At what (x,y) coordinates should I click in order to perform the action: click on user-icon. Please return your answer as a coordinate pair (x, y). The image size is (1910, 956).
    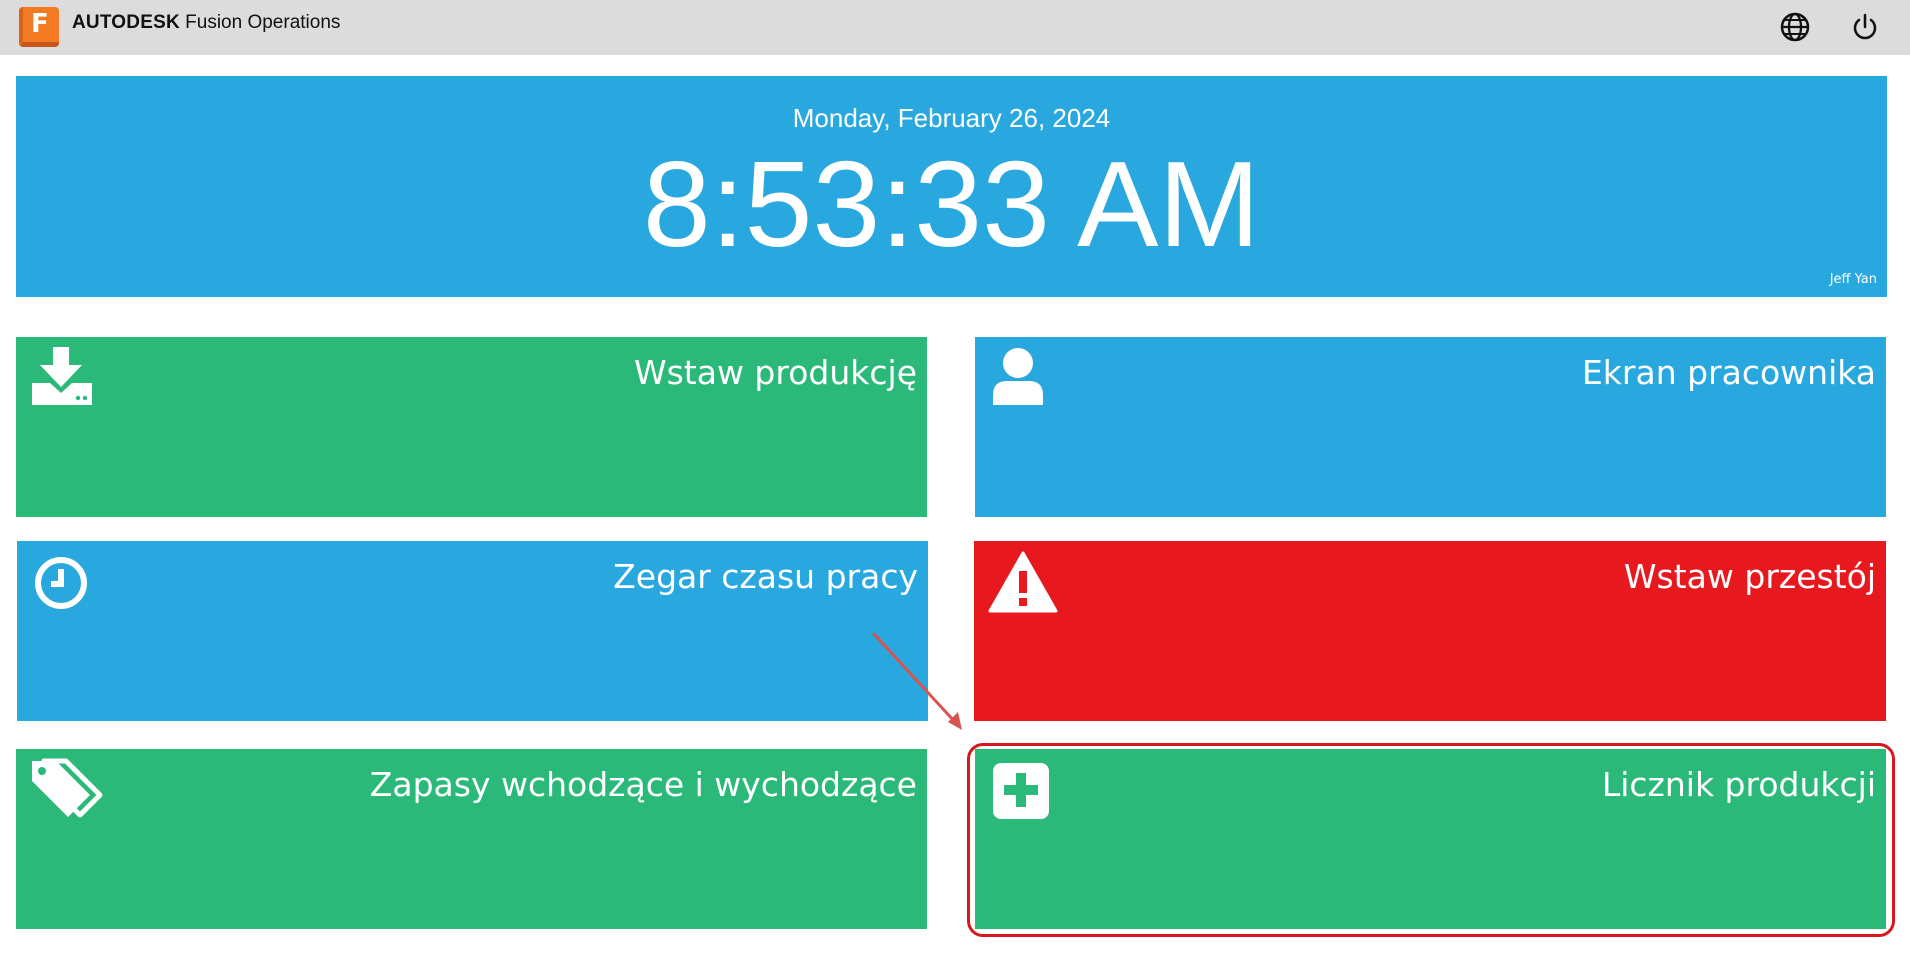
    Looking at the image, I should click on (1018, 378).